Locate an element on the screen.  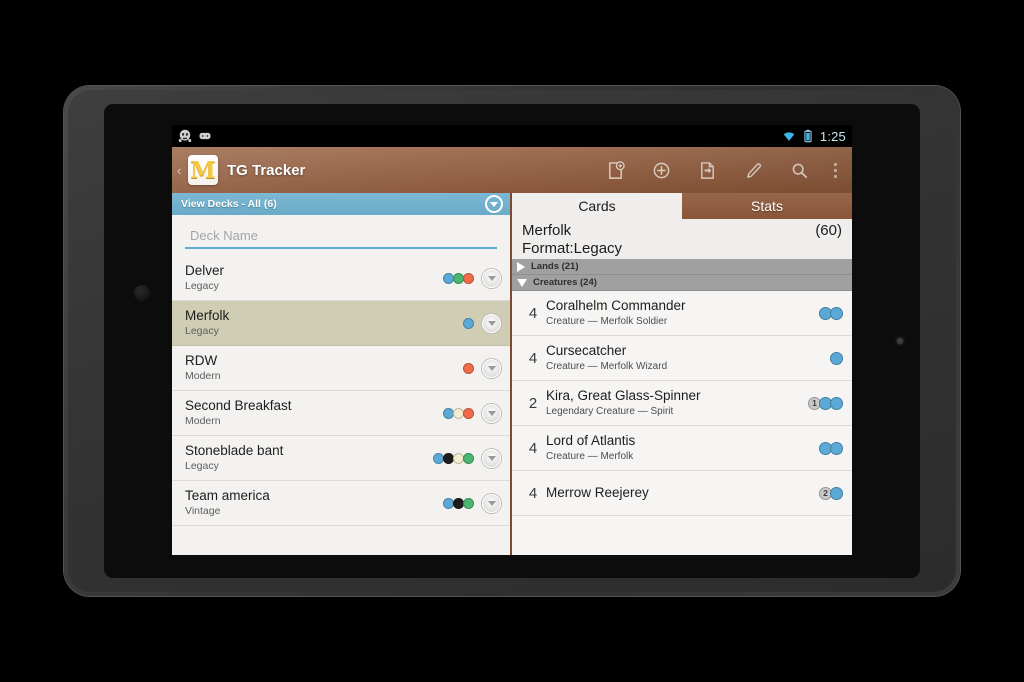
deck-name-search-input is located at coordinates (341, 237).